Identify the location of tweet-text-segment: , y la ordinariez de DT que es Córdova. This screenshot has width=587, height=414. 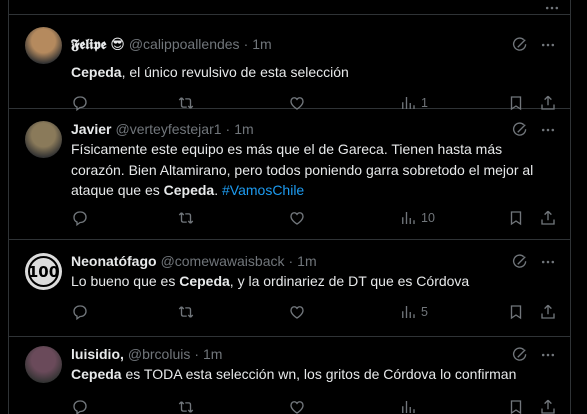
(349, 281).